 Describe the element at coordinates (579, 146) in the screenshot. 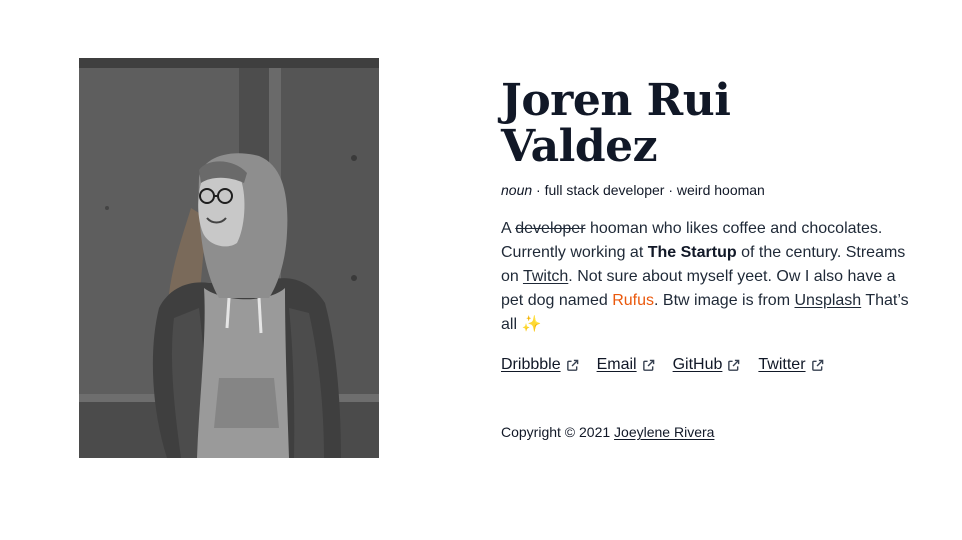

I see `name-line-2: Valdez` at that location.